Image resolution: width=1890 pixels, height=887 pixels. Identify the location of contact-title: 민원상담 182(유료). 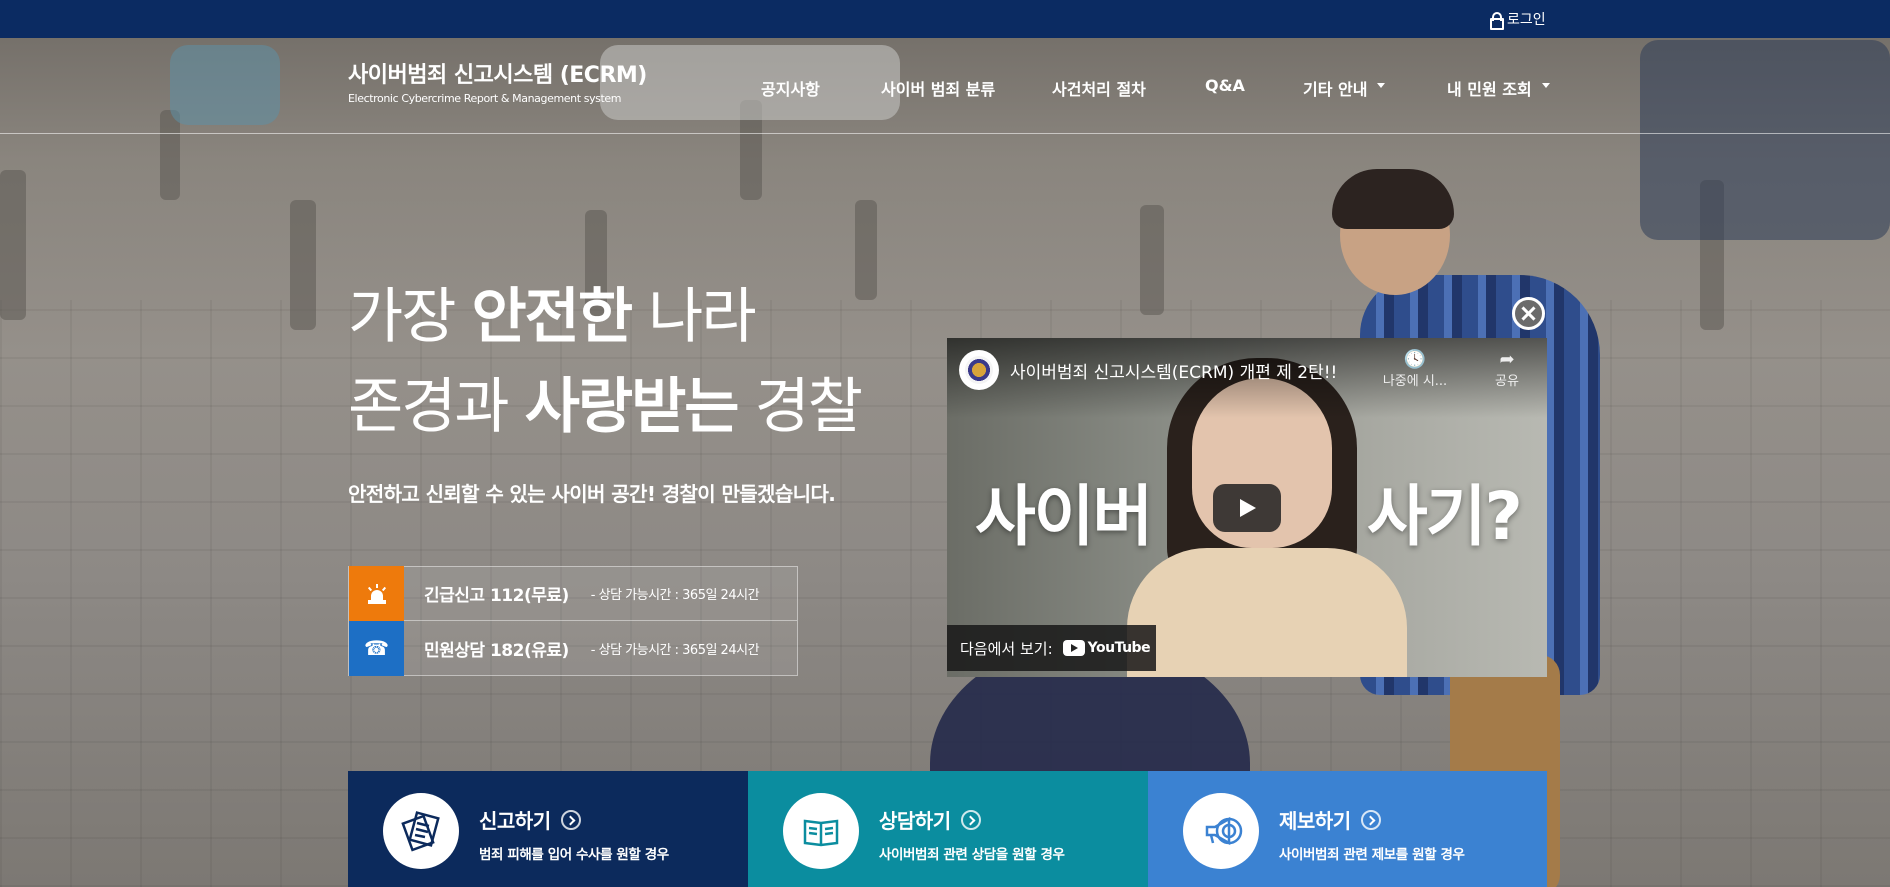
(496, 650).